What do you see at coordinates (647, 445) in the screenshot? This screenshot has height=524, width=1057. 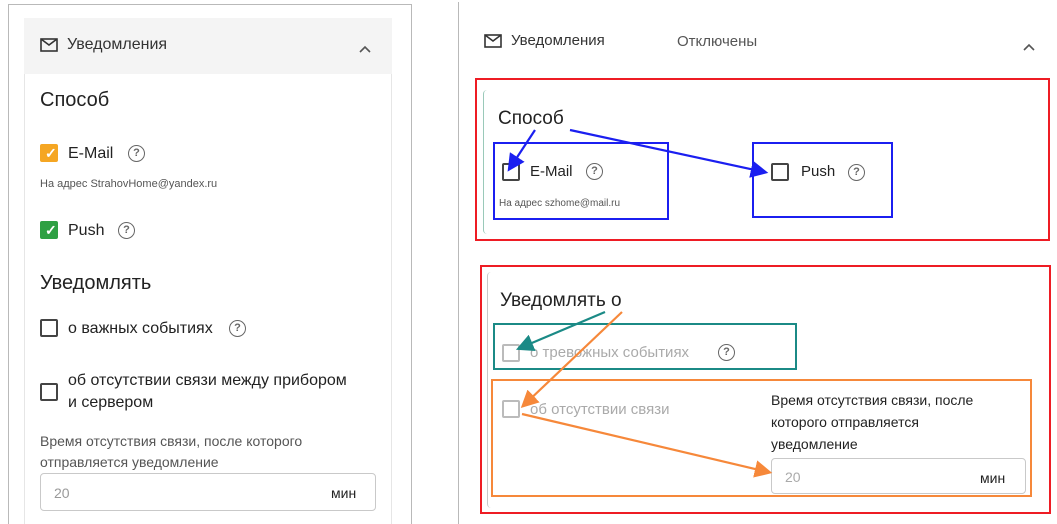 I see `arrow-to-delay-input` at bounding box center [647, 445].